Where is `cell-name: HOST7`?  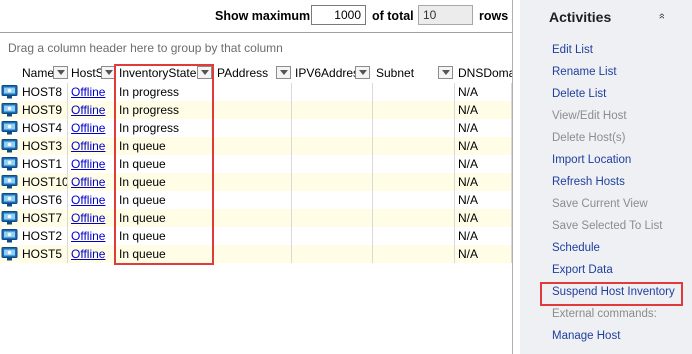
cell-name: HOST7 is located at coordinates (43, 218).